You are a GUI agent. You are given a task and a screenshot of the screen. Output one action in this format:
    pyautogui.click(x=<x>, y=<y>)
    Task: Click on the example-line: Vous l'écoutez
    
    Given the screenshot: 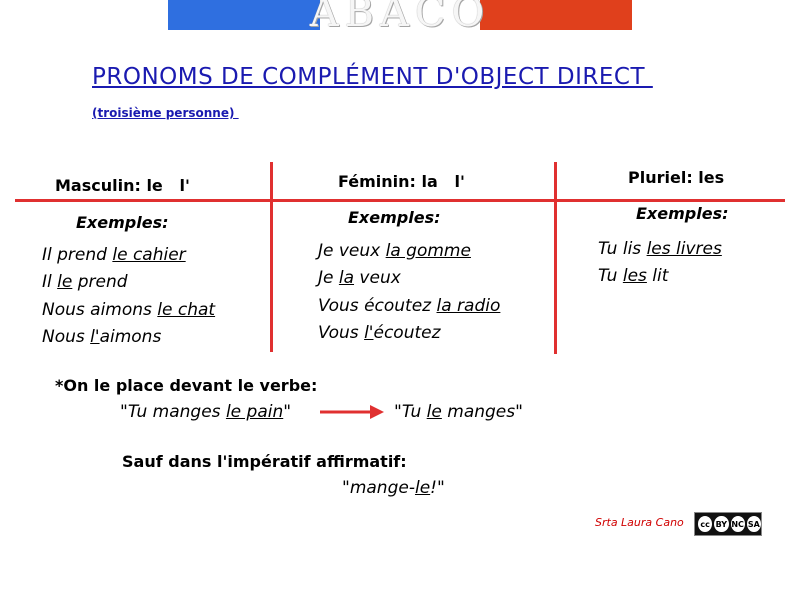 What is the action you would take?
    pyautogui.click(x=379, y=333)
    